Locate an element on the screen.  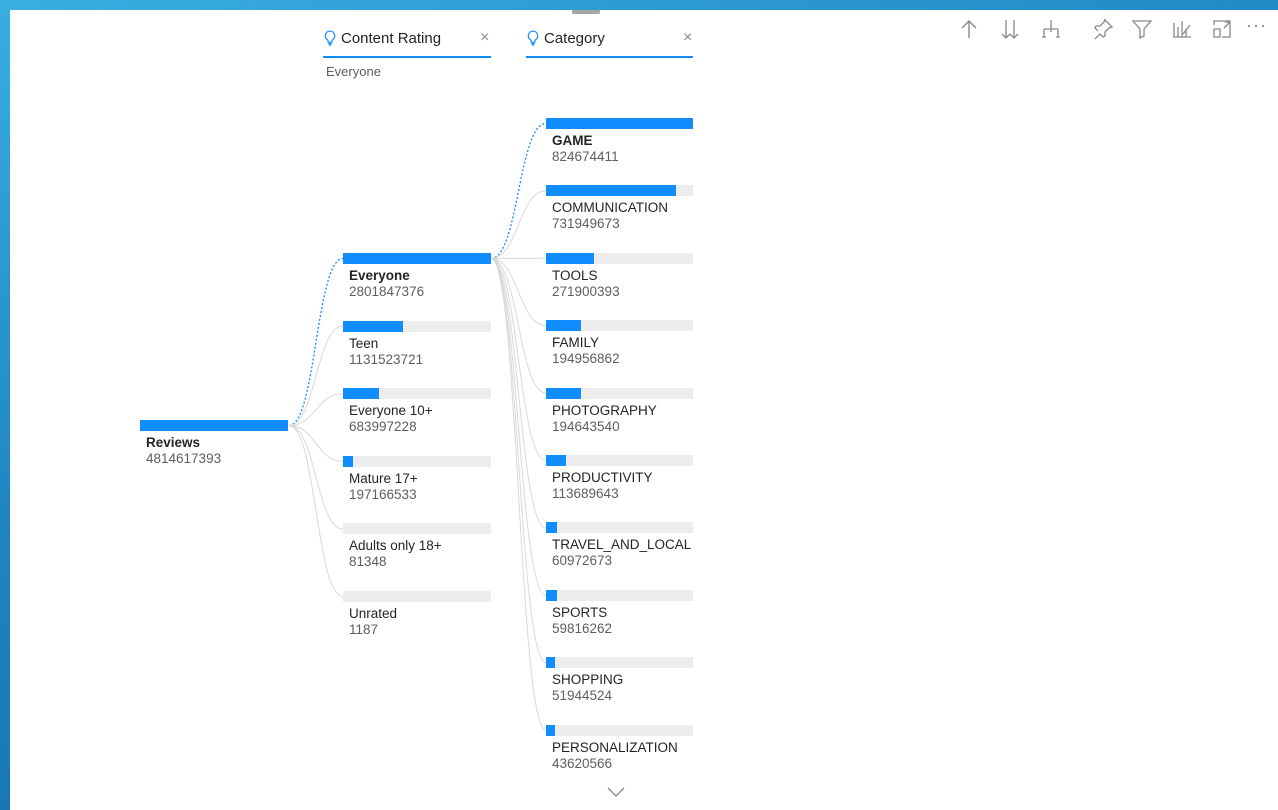
node-value: 59816262 is located at coordinates (582, 628).